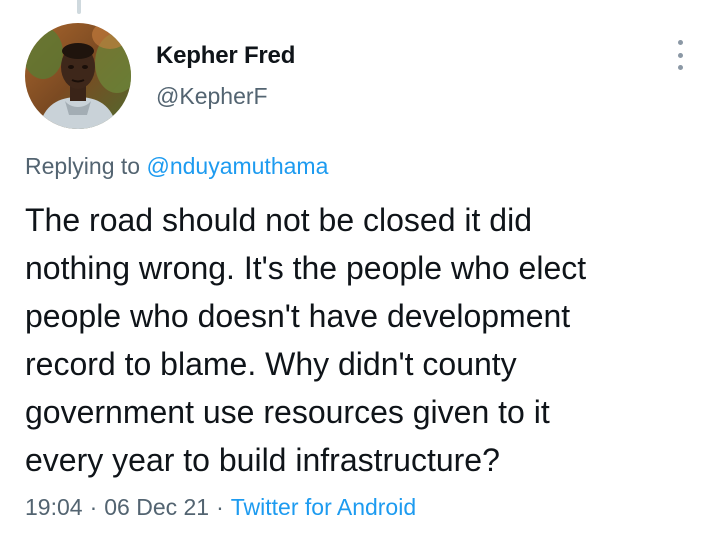 The width and height of the screenshot is (720, 543). What do you see at coordinates (262, 460) in the screenshot?
I see `tweet-text-line: every year to build infrastructure?` at bounding box center [262, 460].